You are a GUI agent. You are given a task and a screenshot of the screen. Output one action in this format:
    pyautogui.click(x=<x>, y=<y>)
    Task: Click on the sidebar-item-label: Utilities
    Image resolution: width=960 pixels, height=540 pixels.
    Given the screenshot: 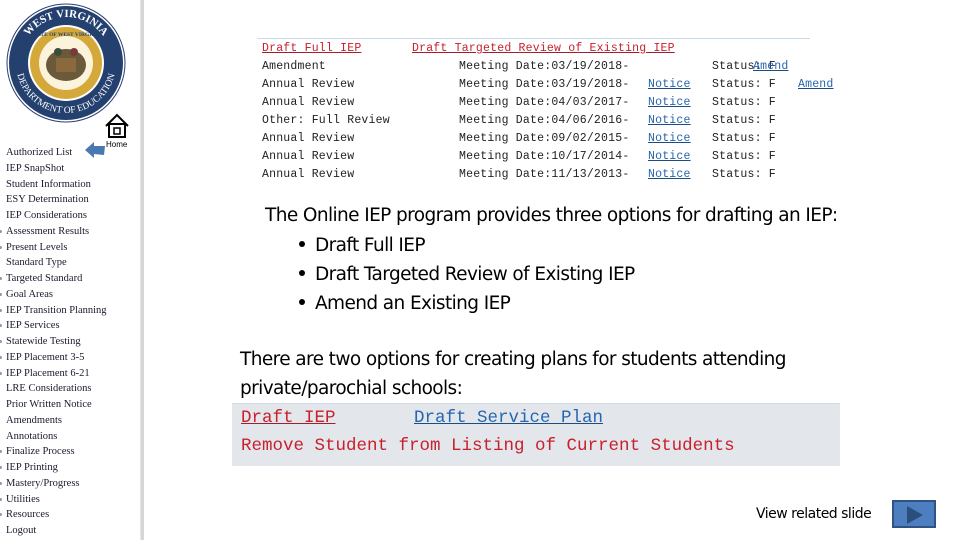 What is the action you would take?
    pyautogui.click(x=23, y=499)
    